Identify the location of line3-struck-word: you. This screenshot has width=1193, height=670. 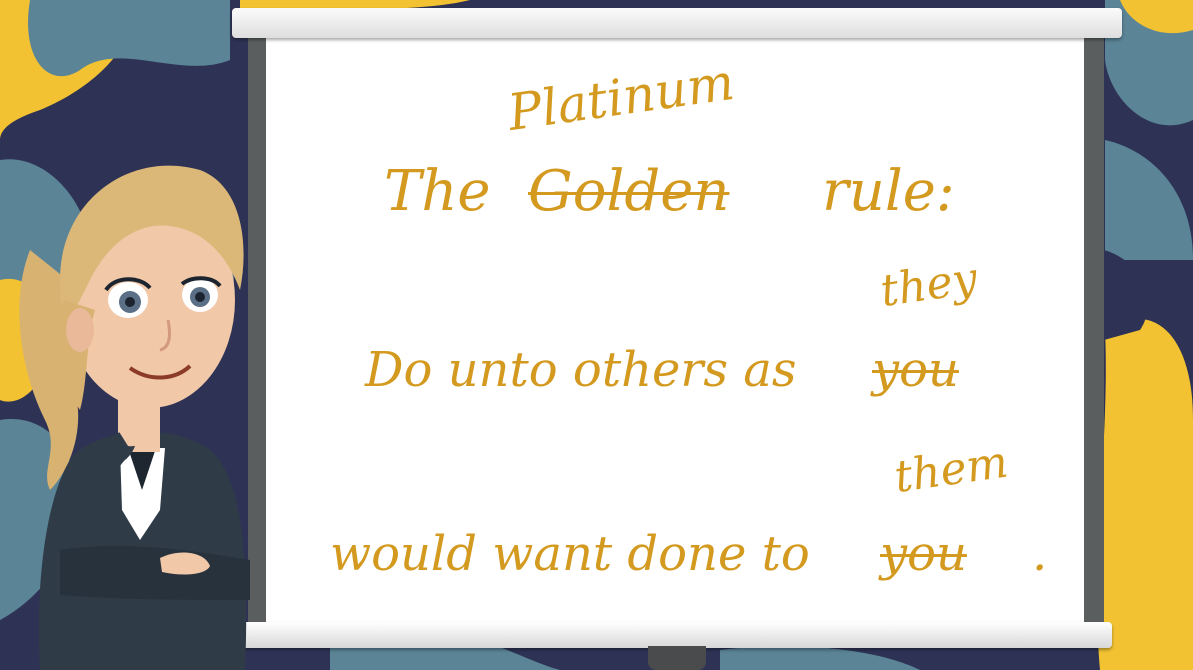
(923, 554).